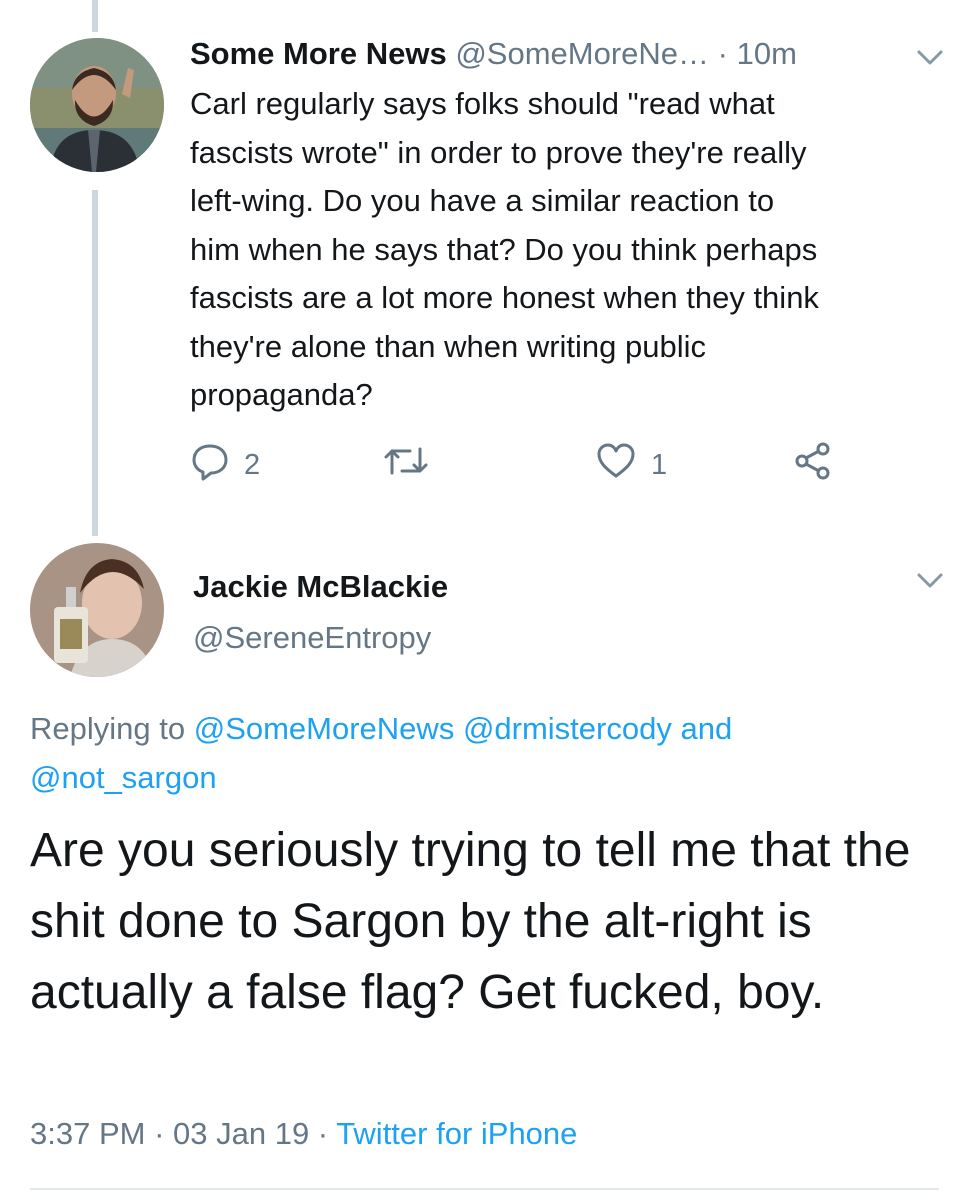 The height and width of the screenshot is (1200, 969). I want to click on reply-icon, so click(210, 465).